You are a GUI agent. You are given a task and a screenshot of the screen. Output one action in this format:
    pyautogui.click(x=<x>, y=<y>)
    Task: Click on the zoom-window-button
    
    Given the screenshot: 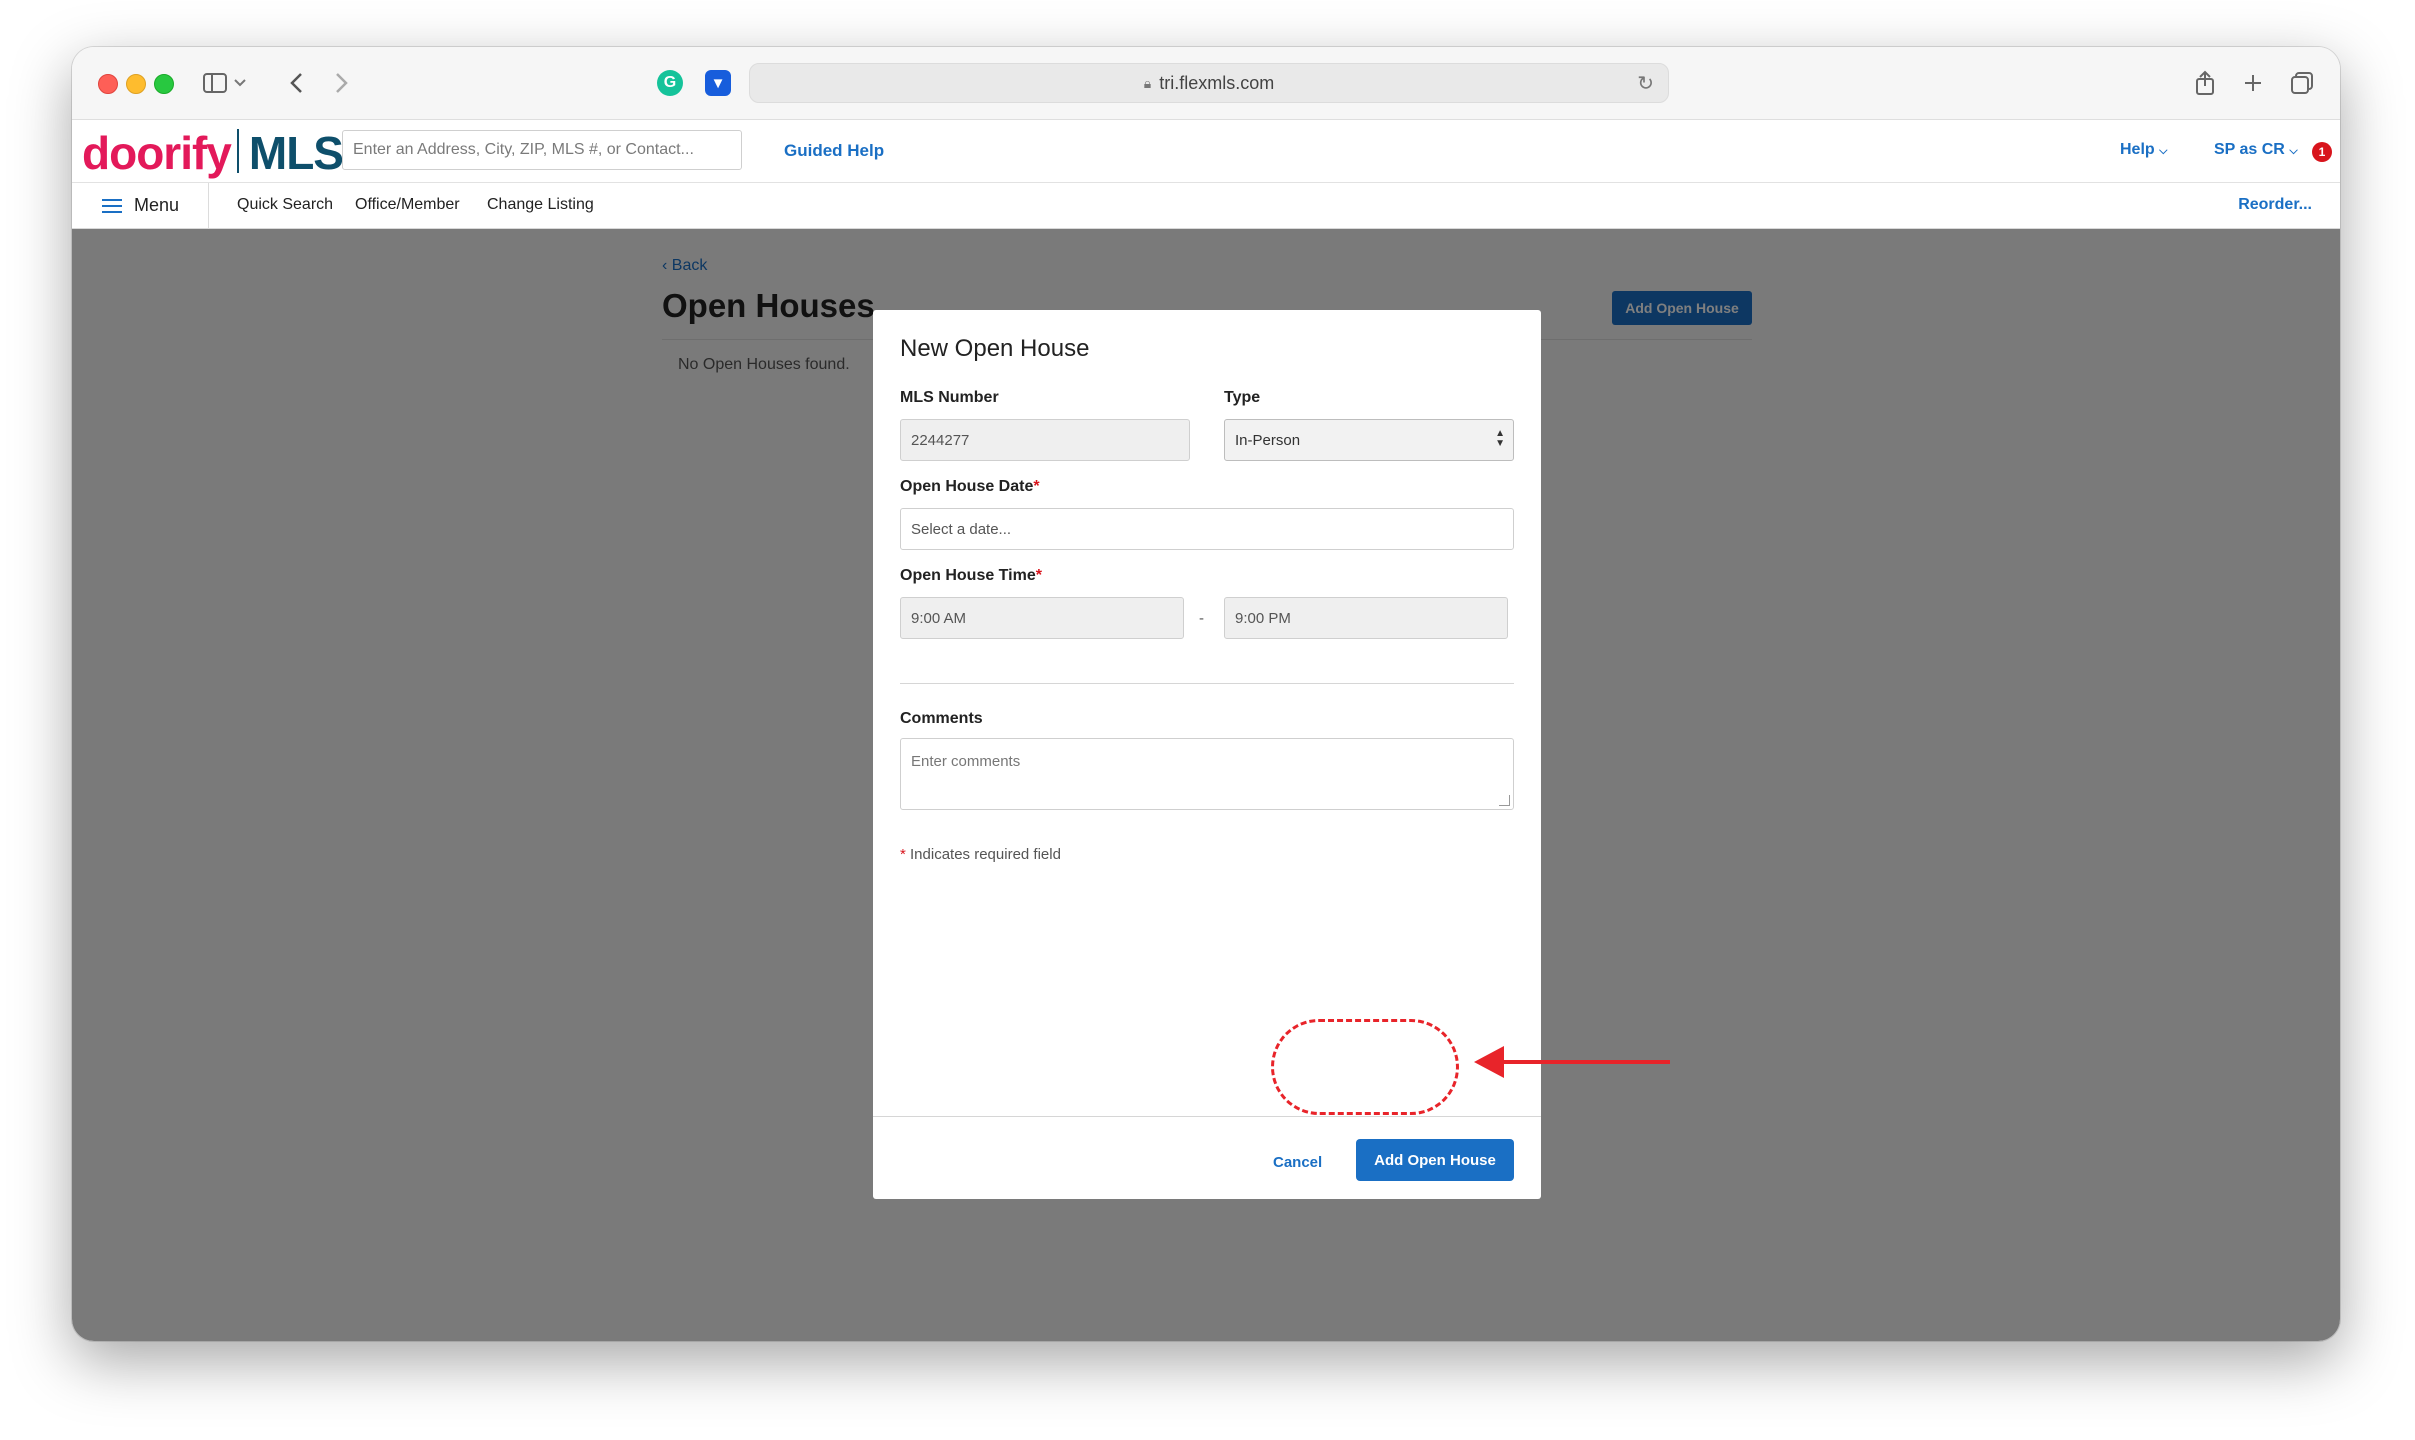 What is the action you would take?
    pyautogui.click(x=164, y=84)
    